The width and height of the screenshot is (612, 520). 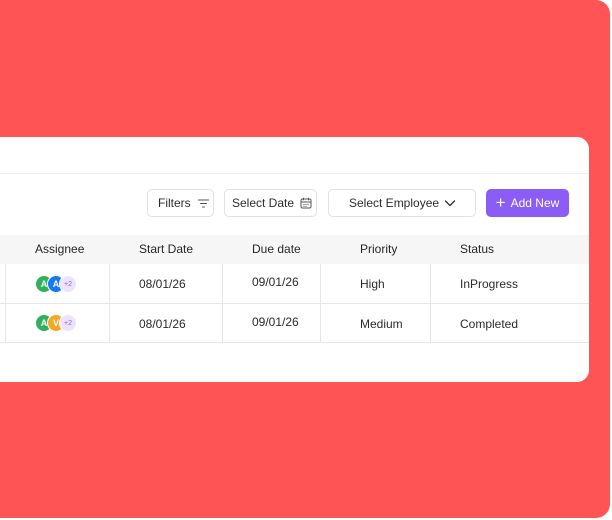 What do you see at coordinates (489, 324) in the screenshot?
I see `status-cell: Completed` at bounding box center [489, 324].